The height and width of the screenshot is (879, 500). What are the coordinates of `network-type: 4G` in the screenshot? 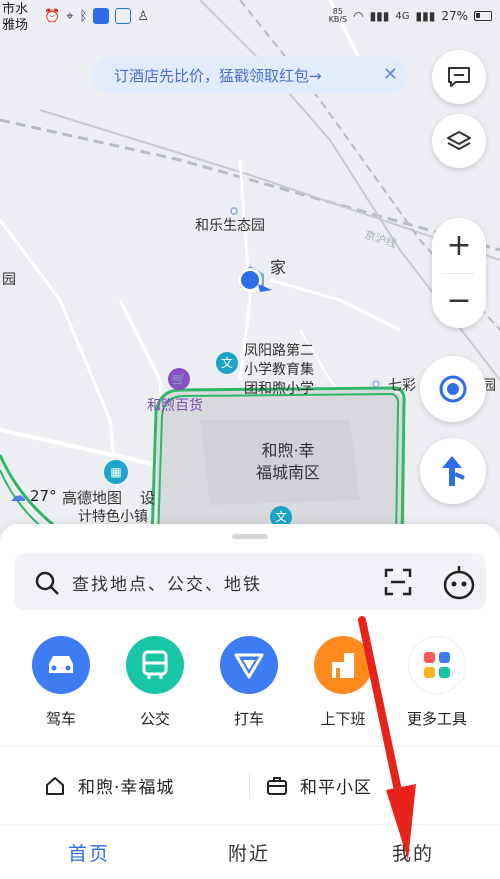 It's located at (402, 16).